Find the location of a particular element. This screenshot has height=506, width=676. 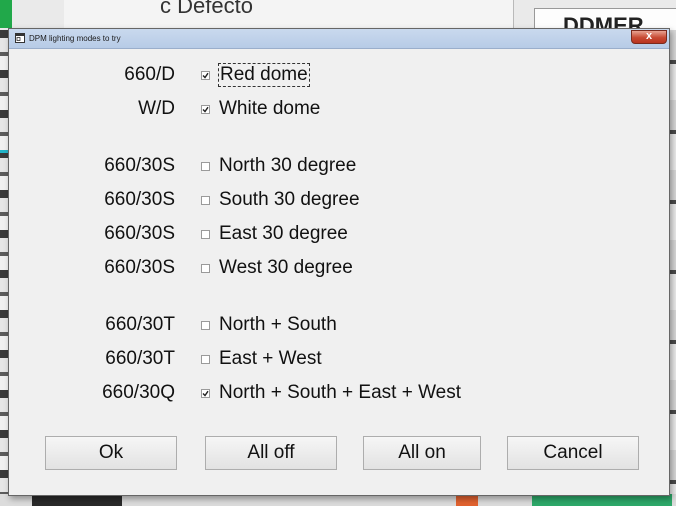

lighting-mode-row: 660/30T North + South is located at coordinates (339, 326).